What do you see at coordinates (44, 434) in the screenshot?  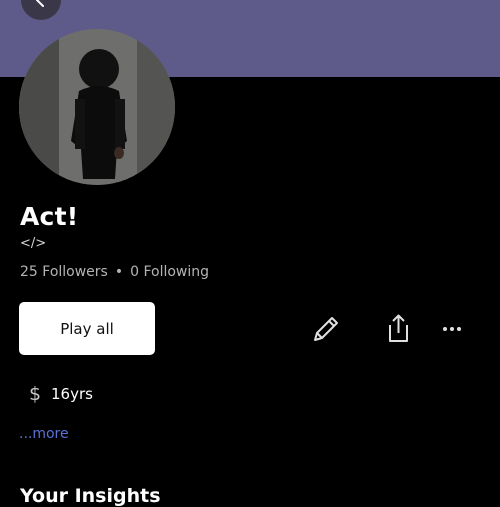 I see `more-link: ...more` at bounding box center [44, 434].